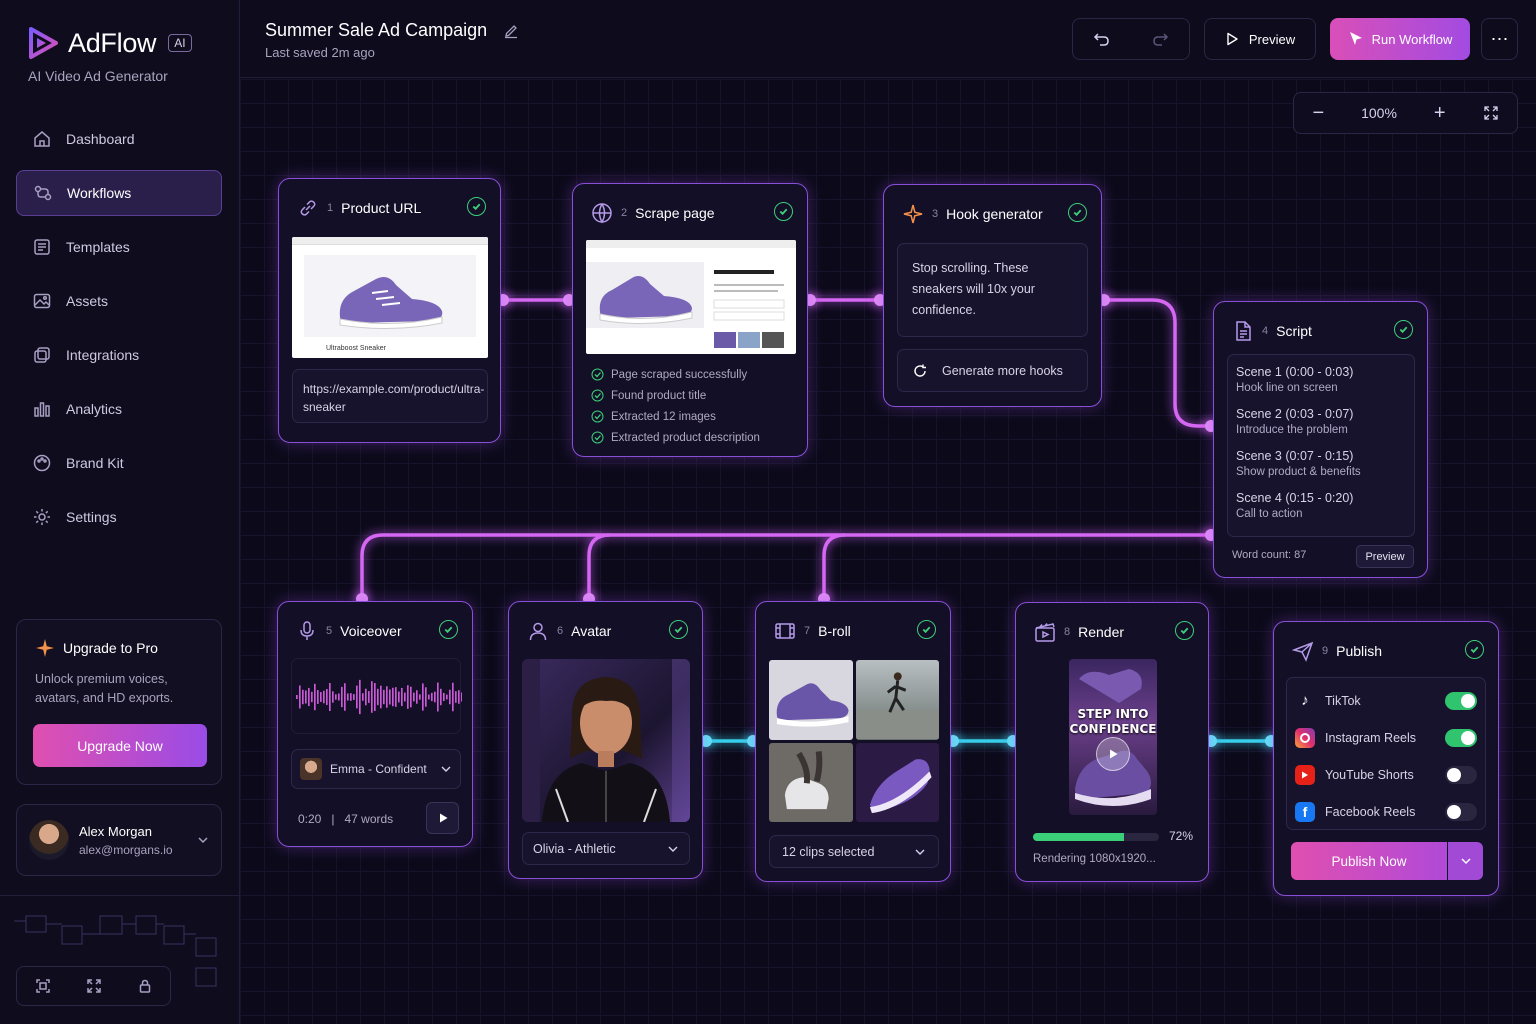 The image size is (1536, 1024). I want to click on node-header: 2 Scrape page, so click(653, 213).